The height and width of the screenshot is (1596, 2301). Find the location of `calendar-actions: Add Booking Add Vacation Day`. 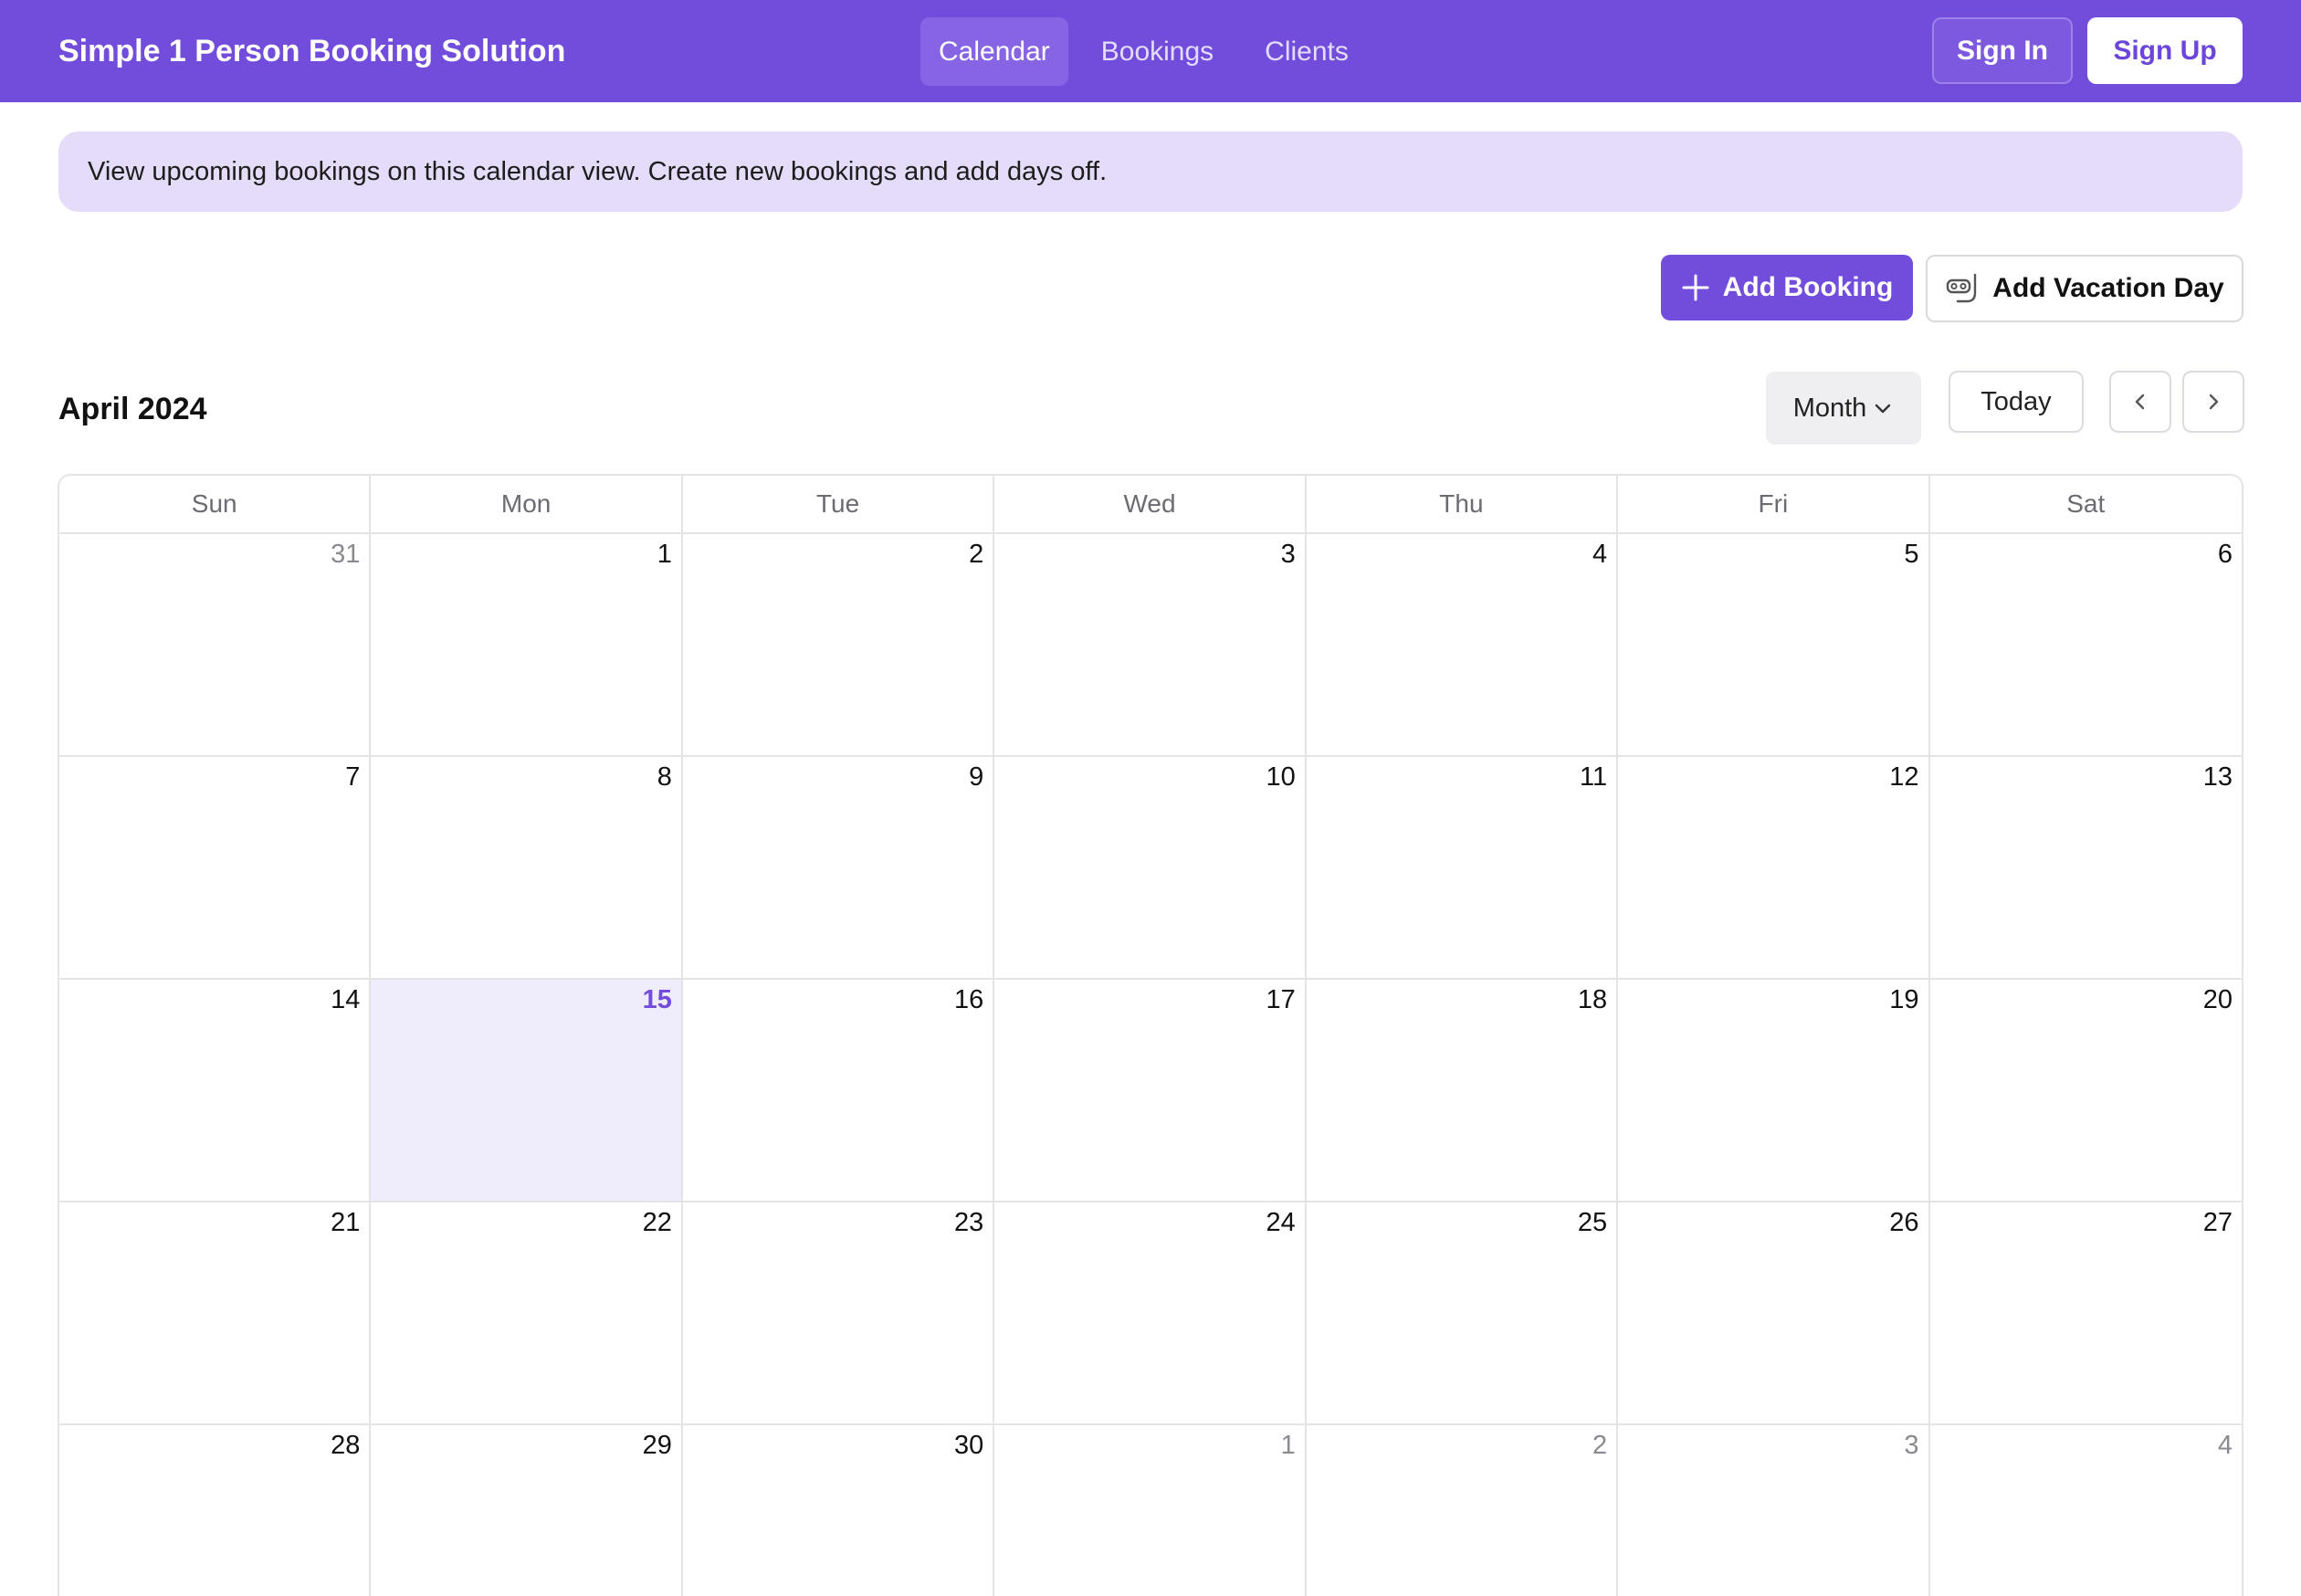

calendar-actions: Add Booking Add Vacation Day is located at coordinates (1952, 288).